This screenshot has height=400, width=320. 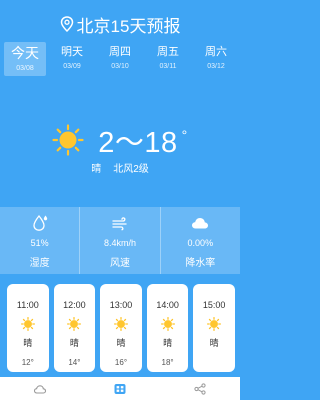 What do you see at coordinates (39, 263) in the screenshot?
I see `humidity-label: 湿度` at bounding box center [39, 263].